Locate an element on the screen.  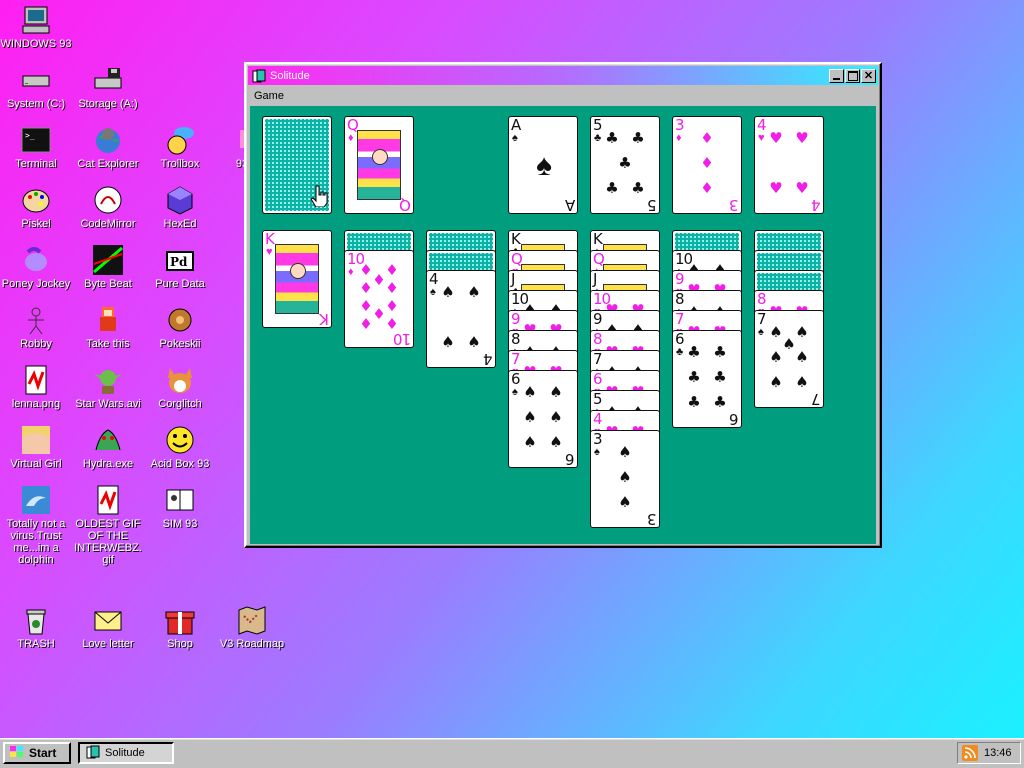
pixel-character-icon is located at coordinates (108, 320).